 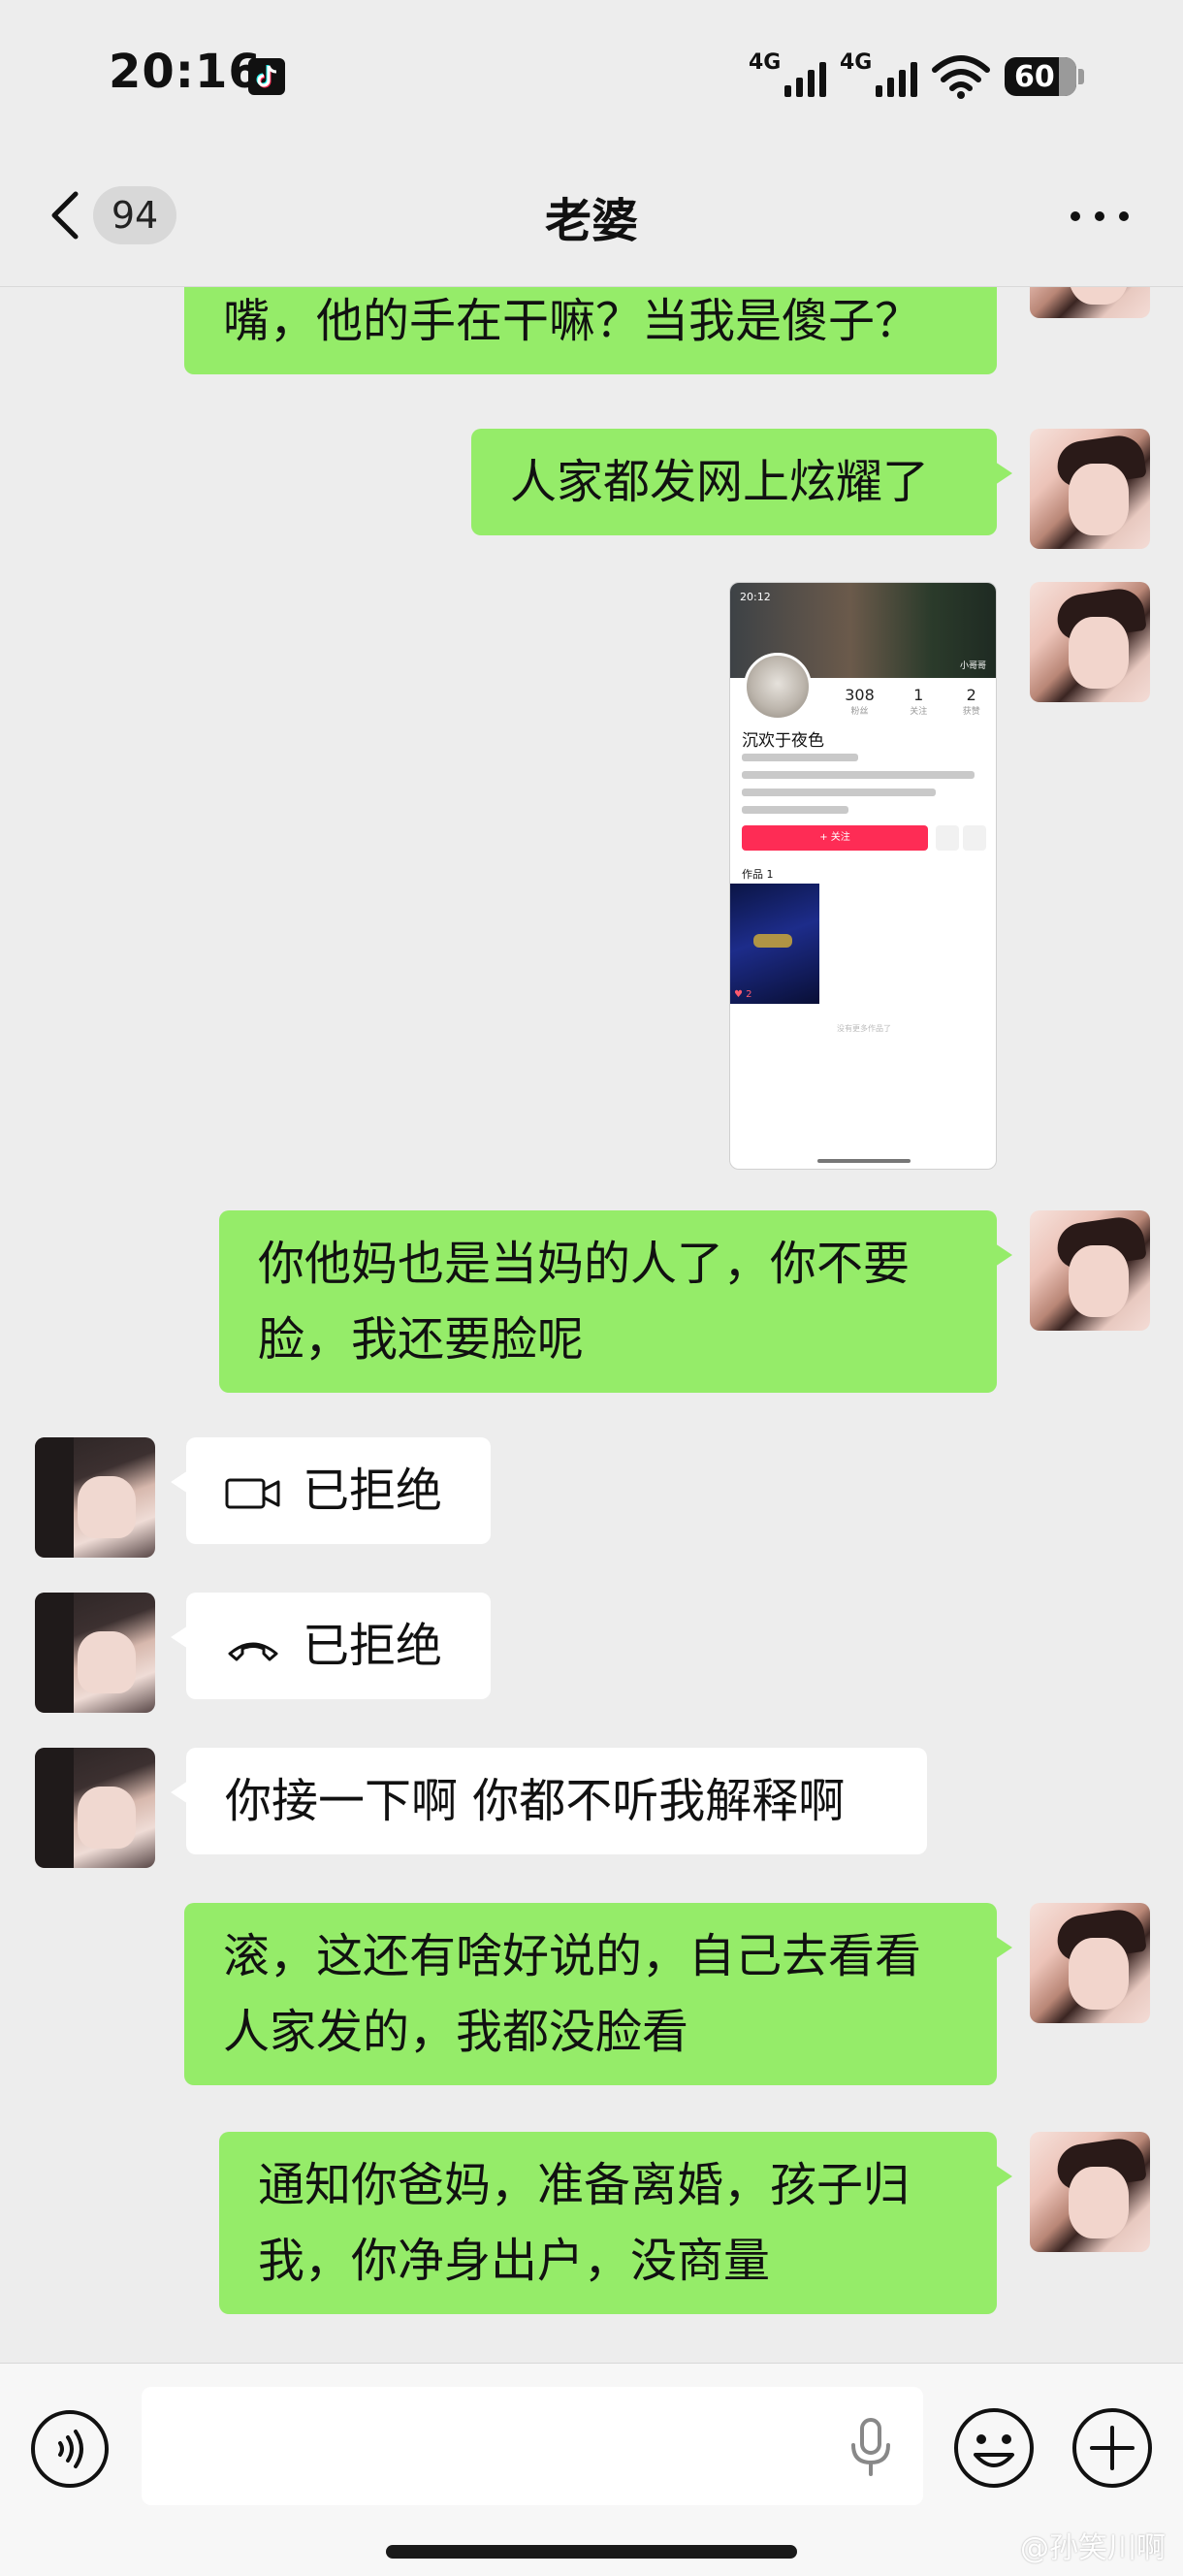 I want to click on message-bubble: 嘴，他的手在干嘛？当我是傻子？, so click(x=590, y=330).